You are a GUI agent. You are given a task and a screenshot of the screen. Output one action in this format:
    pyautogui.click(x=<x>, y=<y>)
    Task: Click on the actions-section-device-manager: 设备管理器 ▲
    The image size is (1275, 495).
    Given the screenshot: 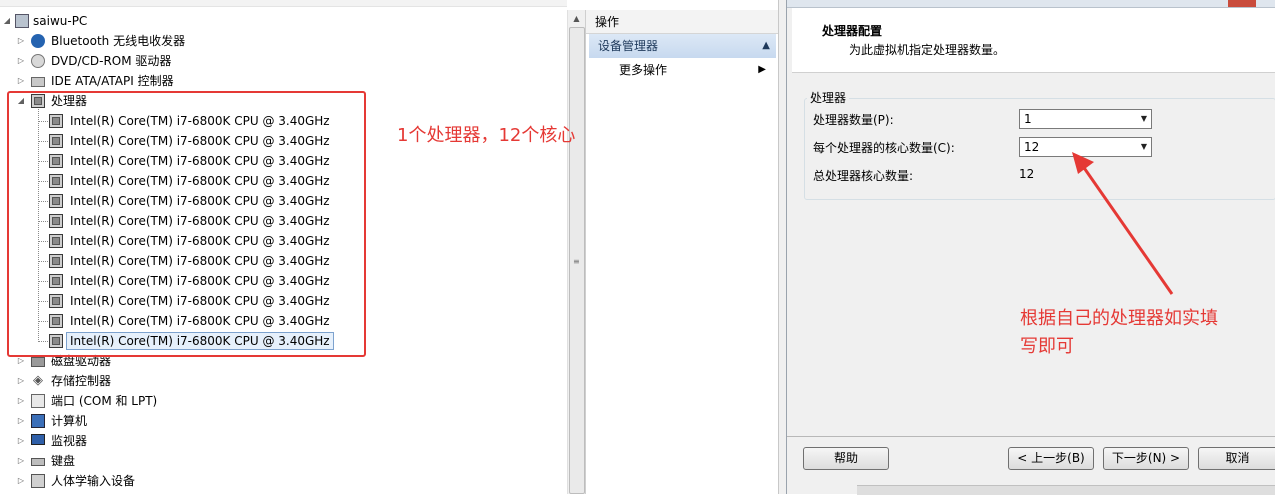 What is the action you would take?
    pyautogui.click(x=682, y=46)
    